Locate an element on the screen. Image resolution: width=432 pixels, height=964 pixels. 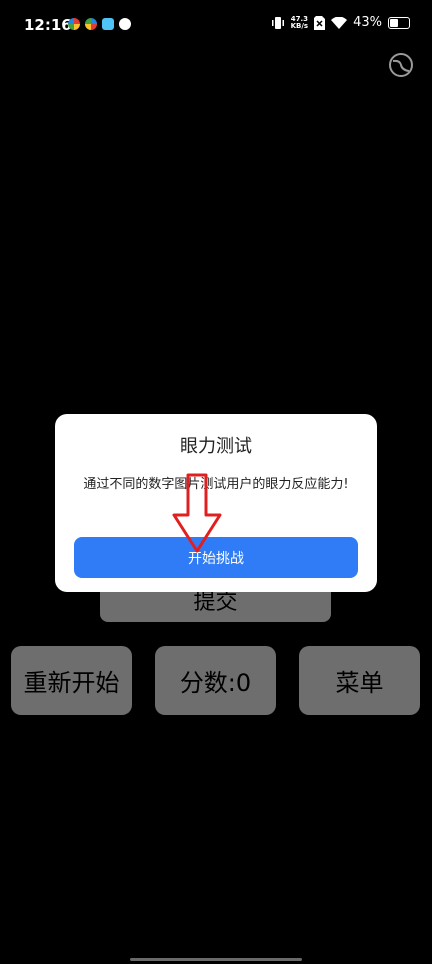
status-bar: 12:16 47.3 KB/s 43% is located at coordinates (216, 26).